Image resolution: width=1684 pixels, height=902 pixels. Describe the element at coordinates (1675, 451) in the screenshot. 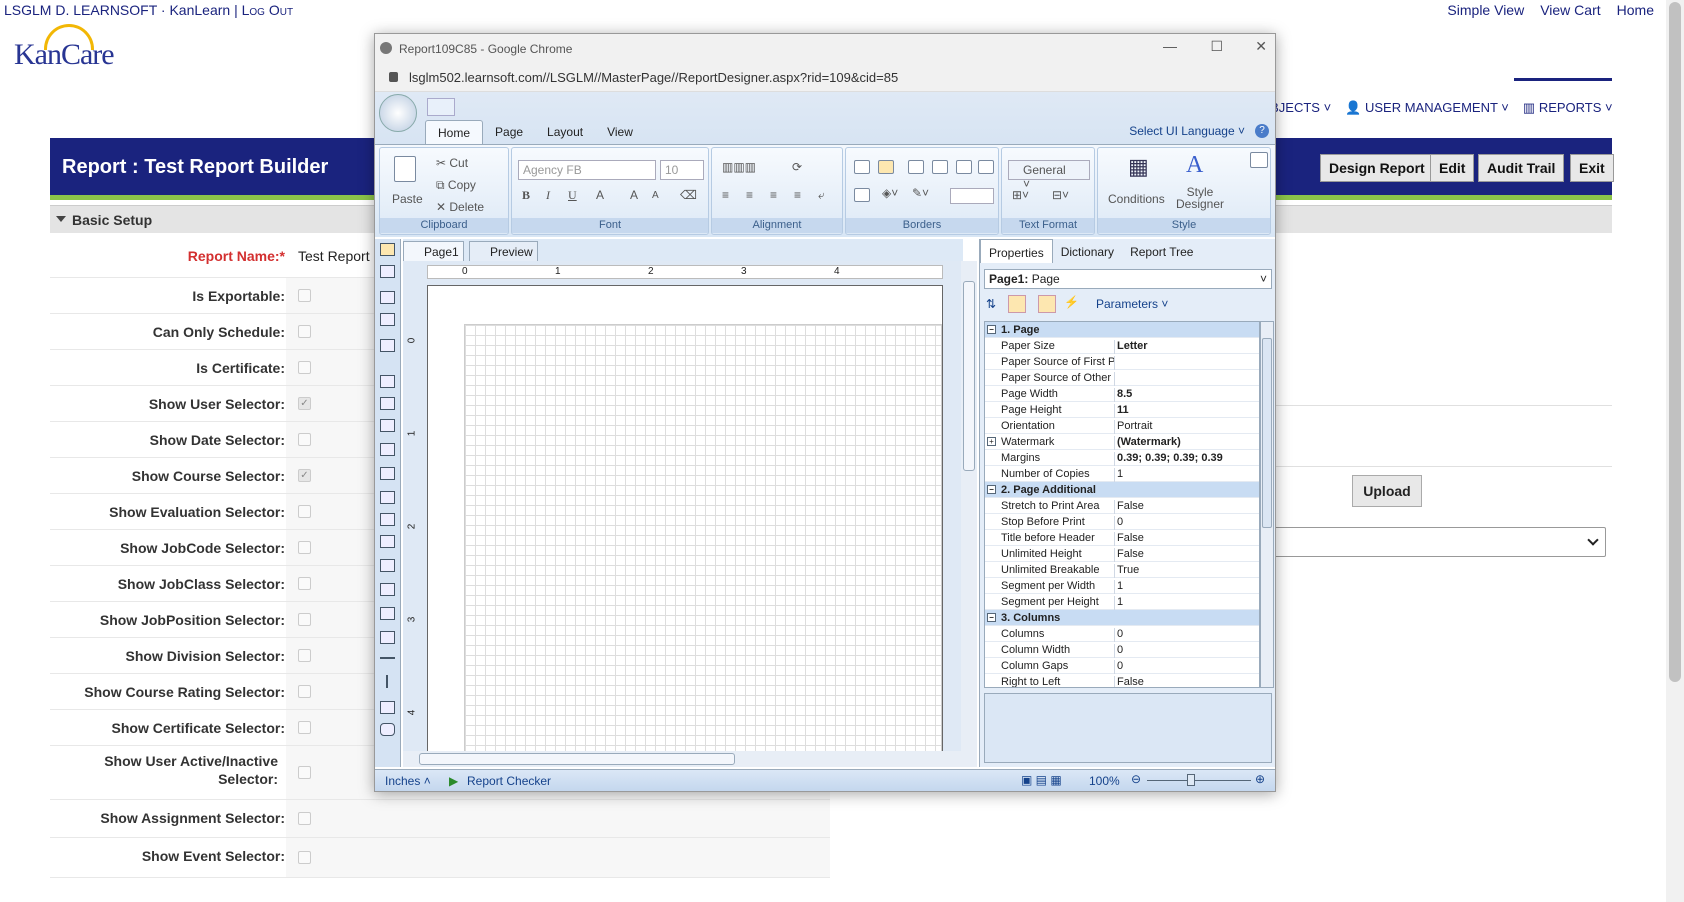

I see `page-scrollbar` at that location.